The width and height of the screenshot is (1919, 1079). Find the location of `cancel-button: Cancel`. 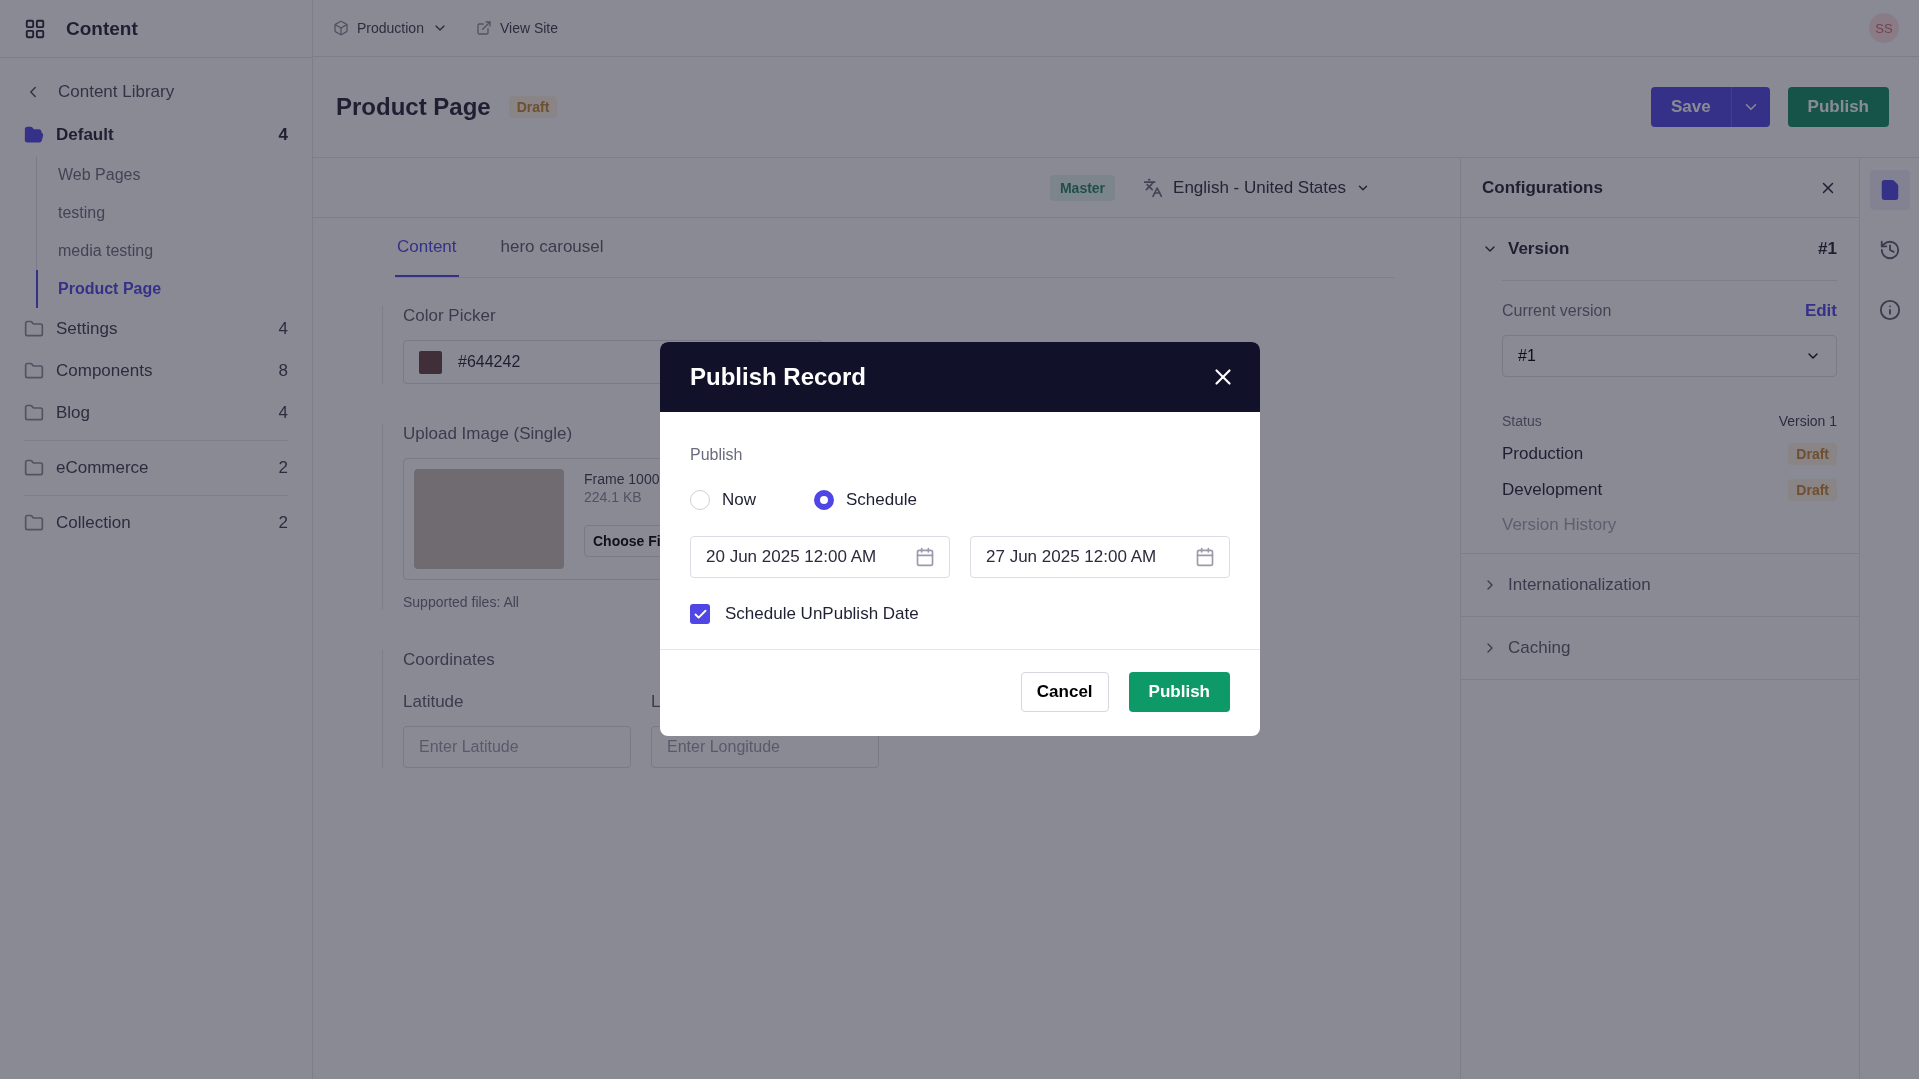

cancel-button: Cancel is located at coordinates (1064, 692).